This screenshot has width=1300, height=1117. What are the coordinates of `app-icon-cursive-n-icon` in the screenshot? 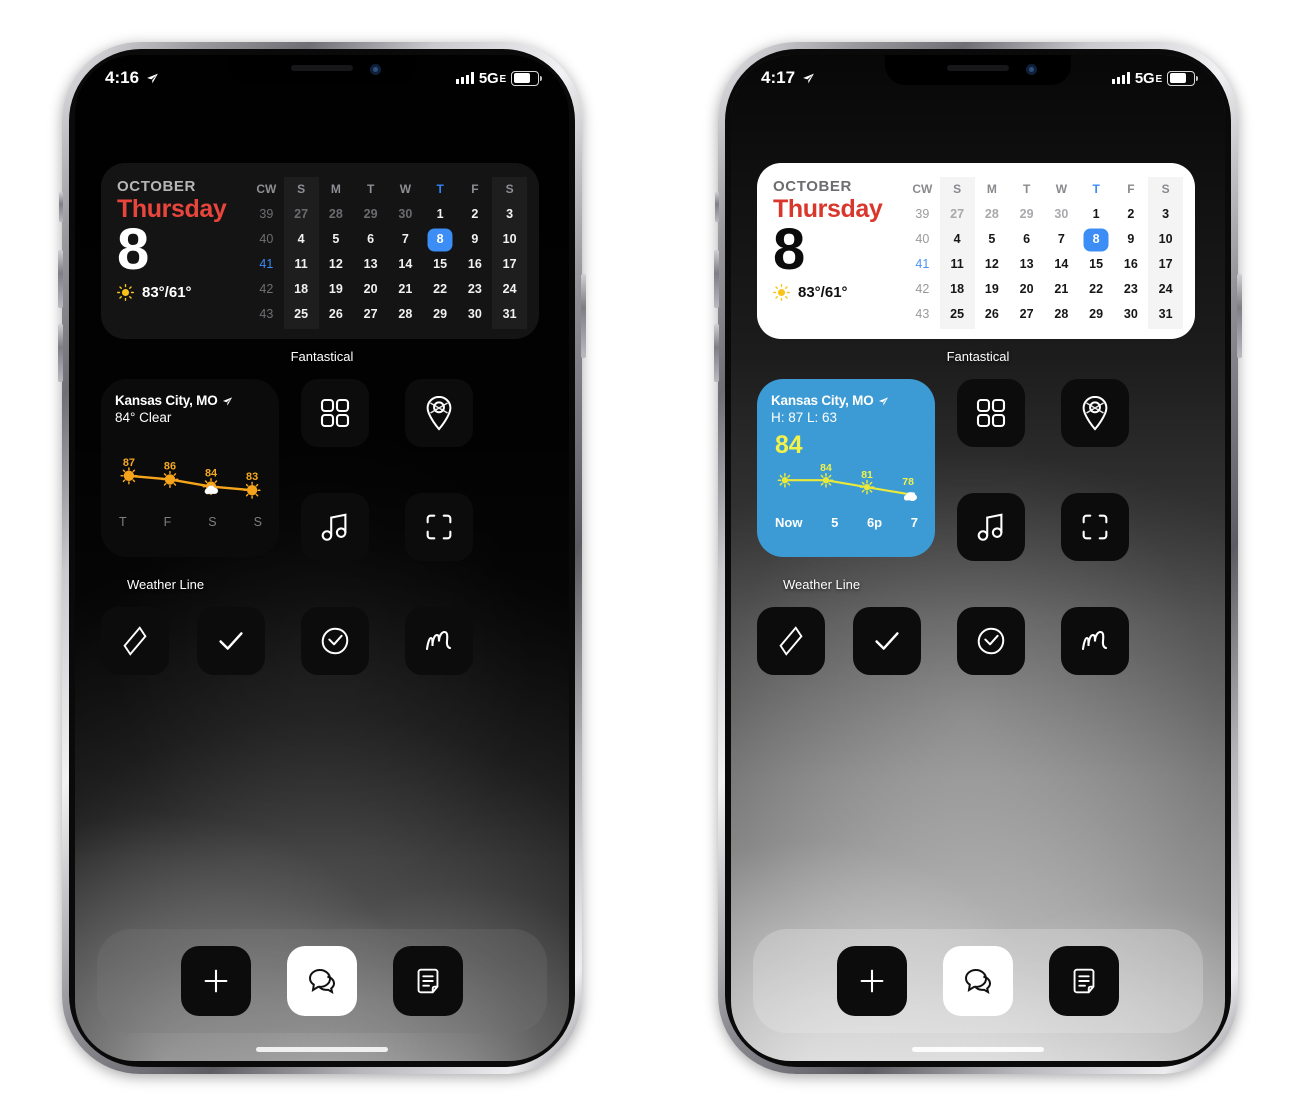 It's located at (439, 641).